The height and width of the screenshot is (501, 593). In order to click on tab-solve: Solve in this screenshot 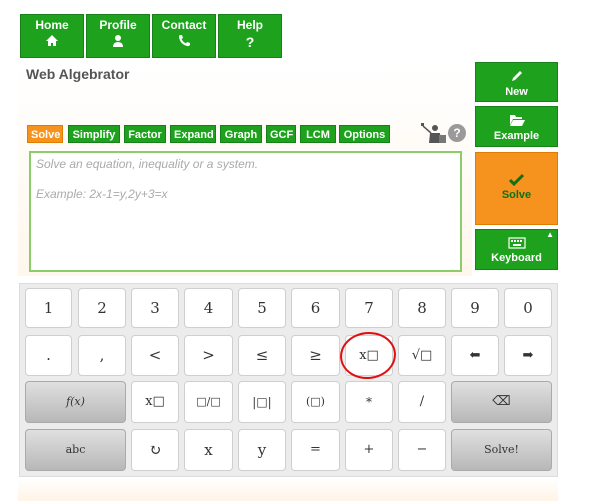, I will do `click(45, 134)`.